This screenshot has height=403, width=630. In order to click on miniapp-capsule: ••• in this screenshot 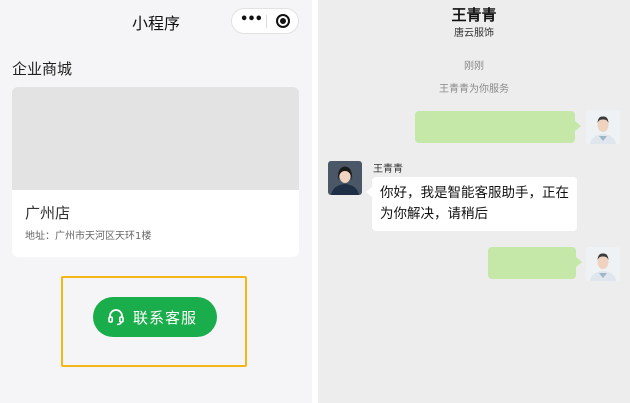, I will do `click(265, 21)`.